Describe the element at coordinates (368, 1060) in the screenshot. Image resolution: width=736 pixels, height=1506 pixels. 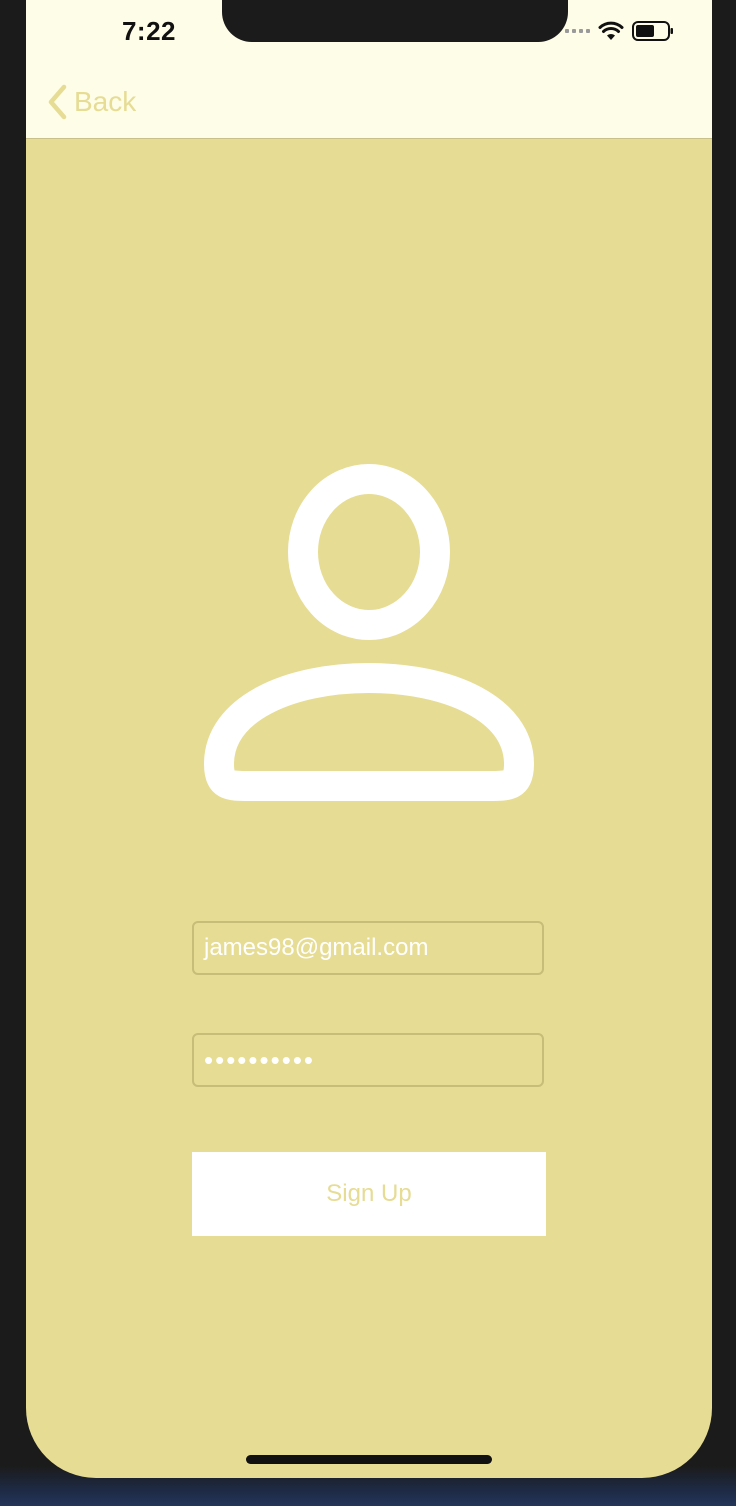
I see `password-field: ••••••••••` at that location.